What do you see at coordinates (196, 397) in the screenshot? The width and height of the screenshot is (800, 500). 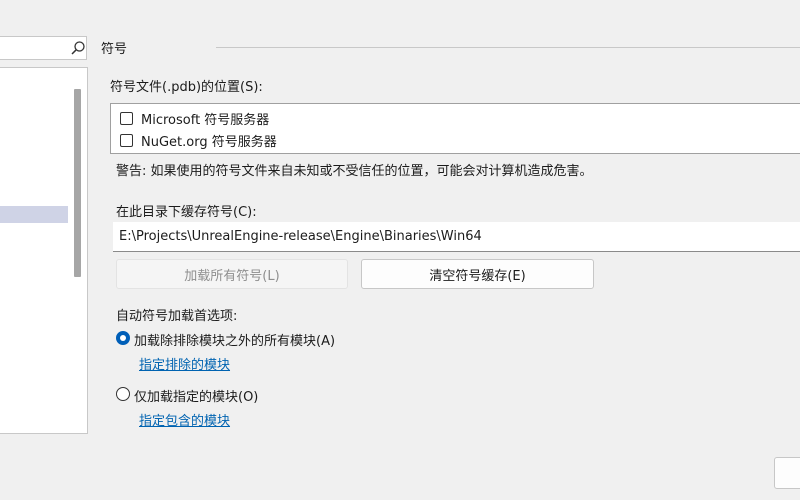 I see `load-only-specified-label: 仅加载指定的模块(O)` at bounding box center [196, 397].